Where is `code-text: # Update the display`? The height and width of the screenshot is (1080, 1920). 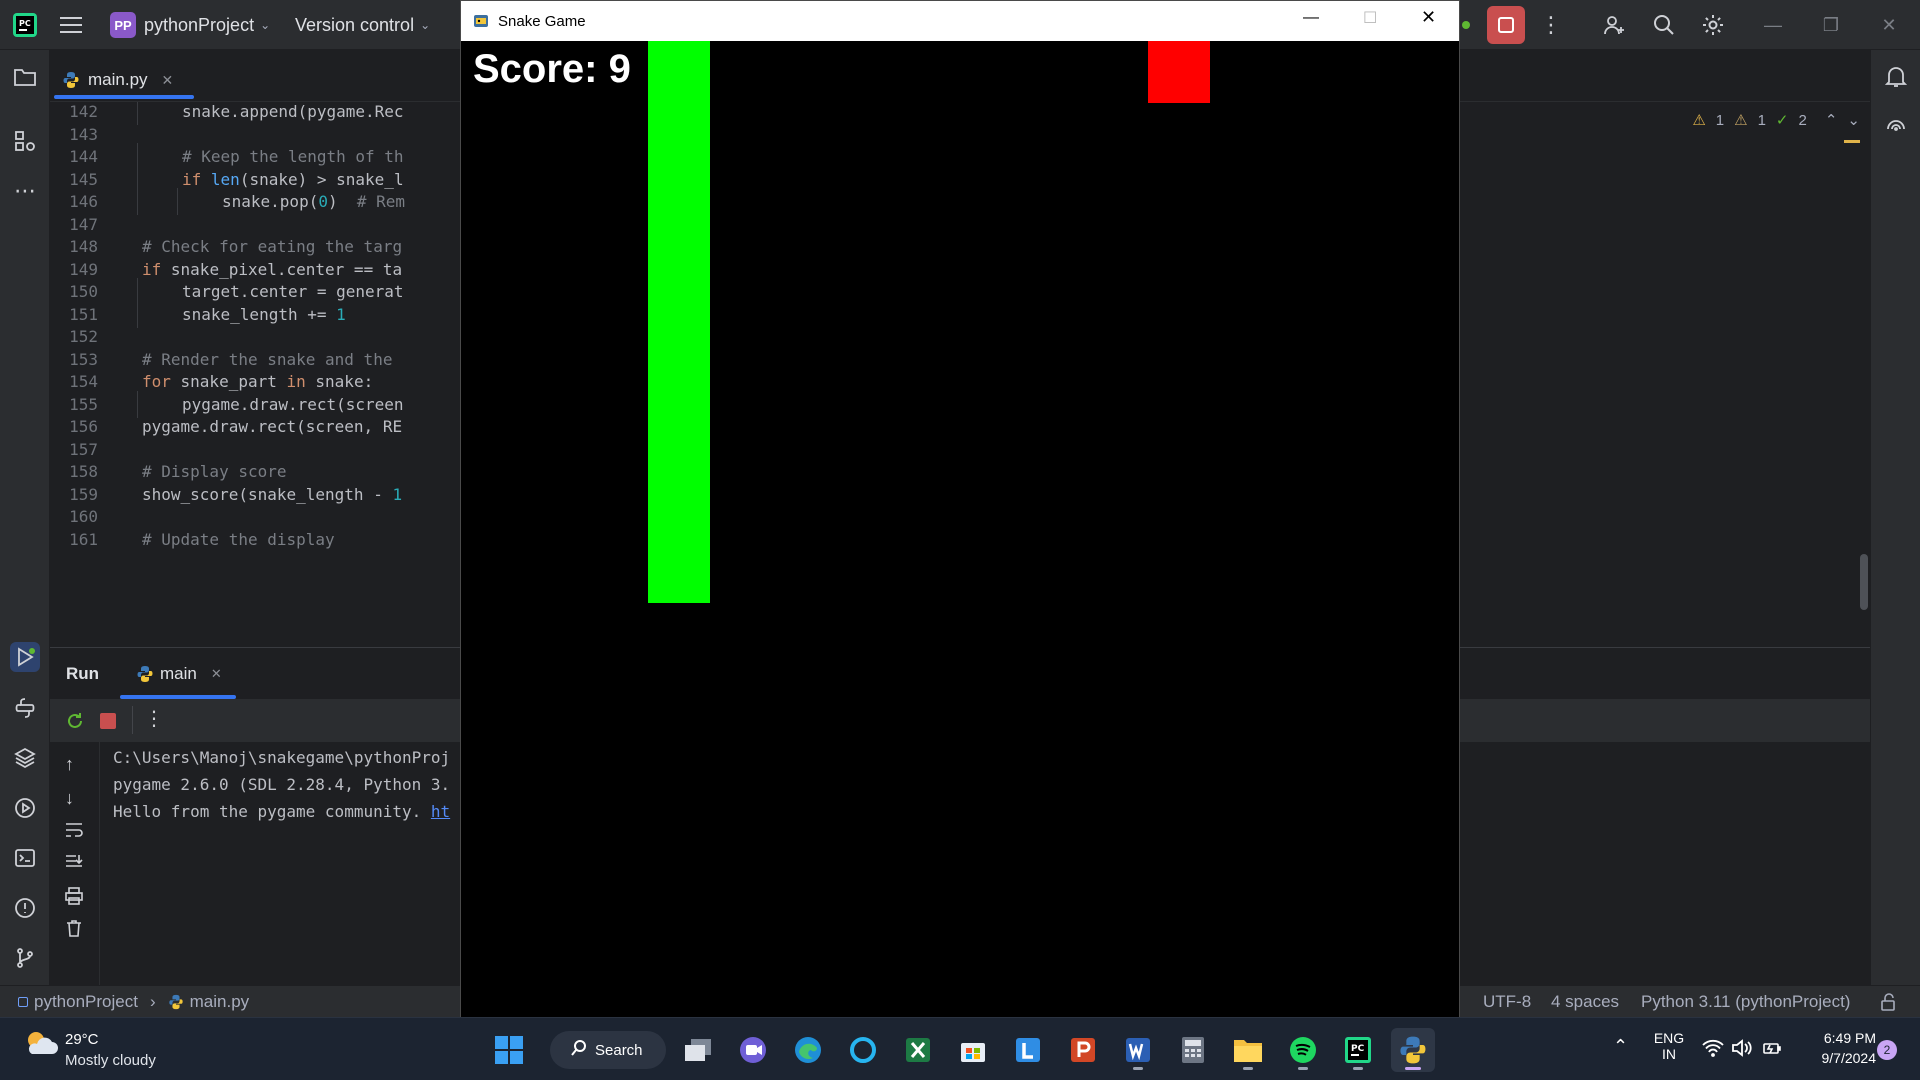 code-text: # Update the display is located at coordinates (238, 539).